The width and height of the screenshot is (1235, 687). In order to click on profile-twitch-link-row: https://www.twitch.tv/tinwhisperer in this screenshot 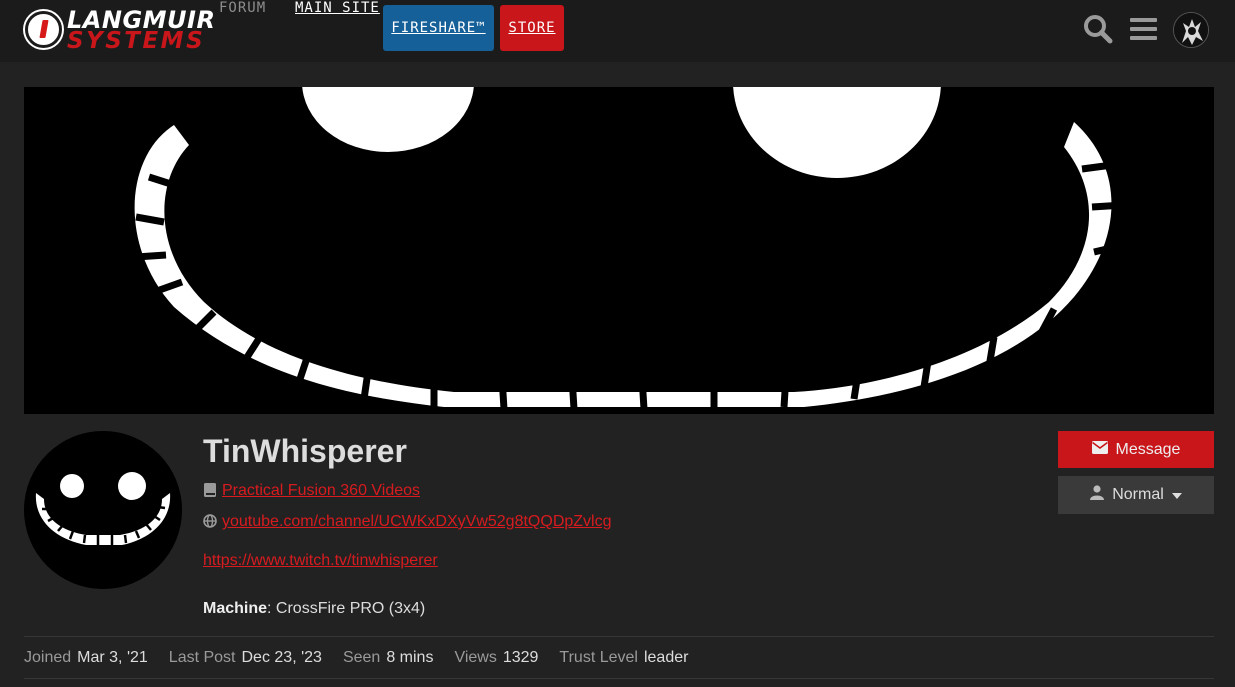, I will do `click(320, 561)`.